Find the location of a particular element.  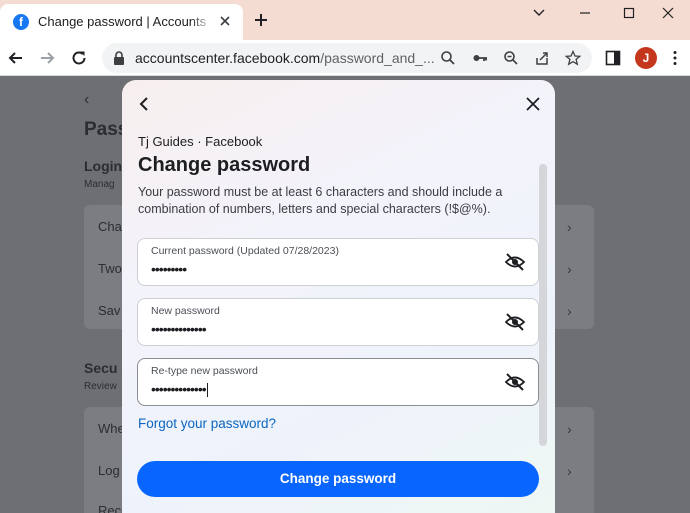

current-password-value: ••••••••• is located at coordinates (169, 269).